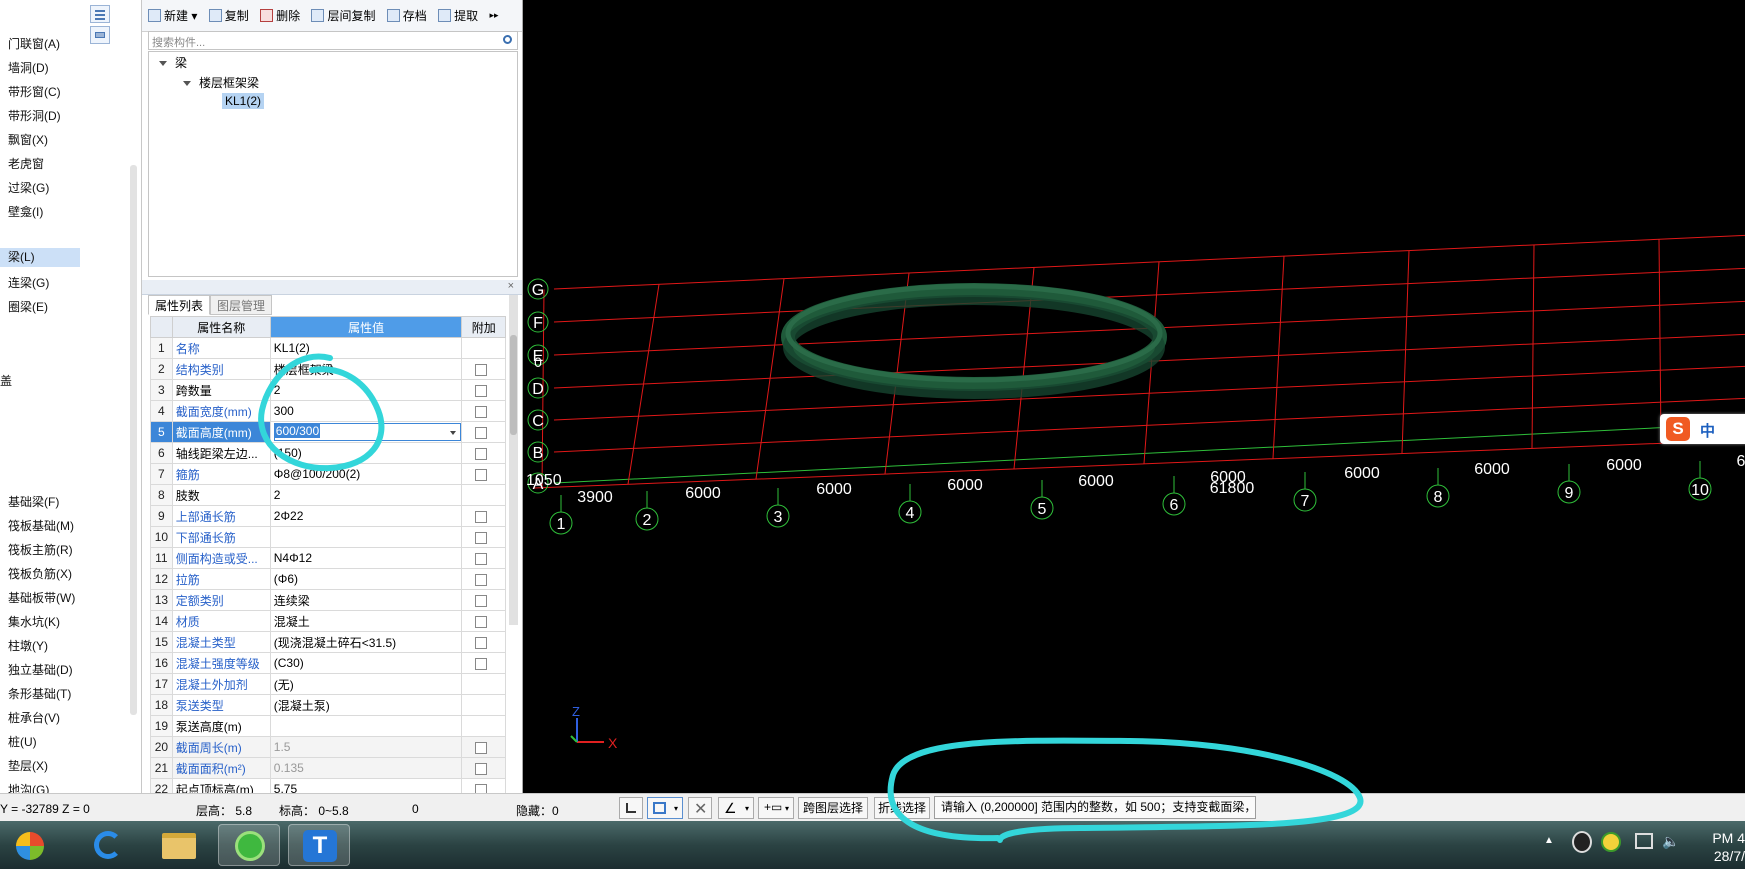 The image size is (1745, 869). Describe the element at coordinates (366, 558) in the screenshot. I see `property-value: N4Φ12` at that location.